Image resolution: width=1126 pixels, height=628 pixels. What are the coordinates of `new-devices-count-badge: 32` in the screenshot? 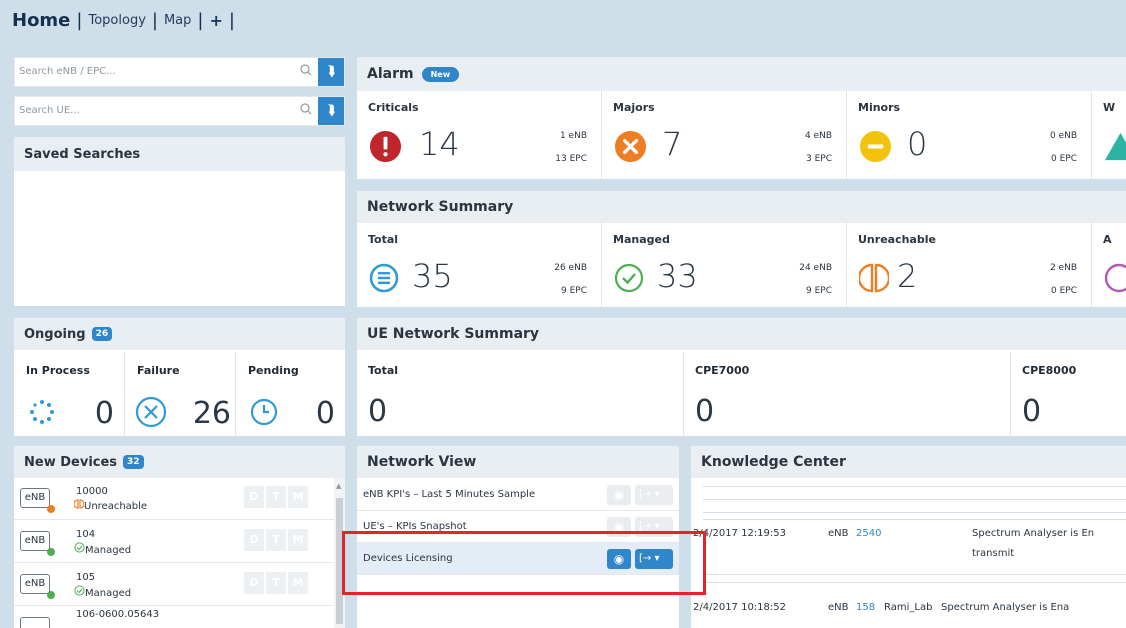 It's located at (133, 462).